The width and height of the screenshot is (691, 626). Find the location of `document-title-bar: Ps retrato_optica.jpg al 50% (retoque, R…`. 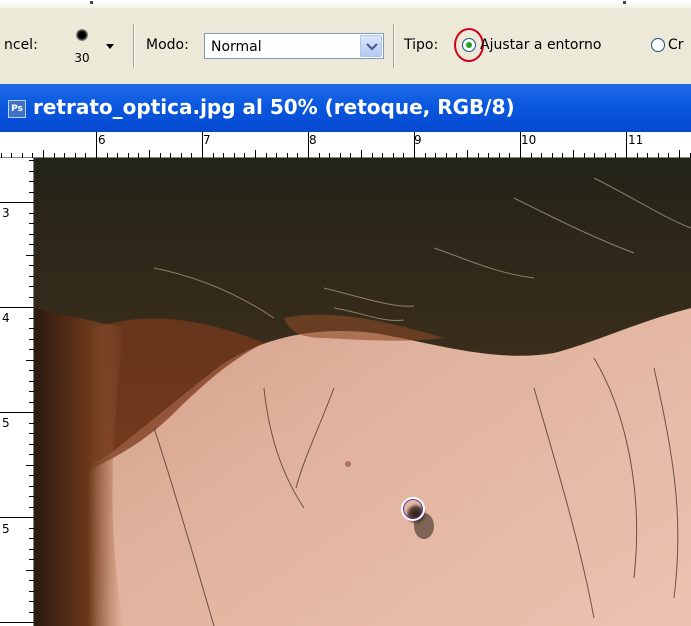

document-title-bar: Ps retrato_optica.jpg al 50% (retoque, R… is located at coordinates (345, 108).